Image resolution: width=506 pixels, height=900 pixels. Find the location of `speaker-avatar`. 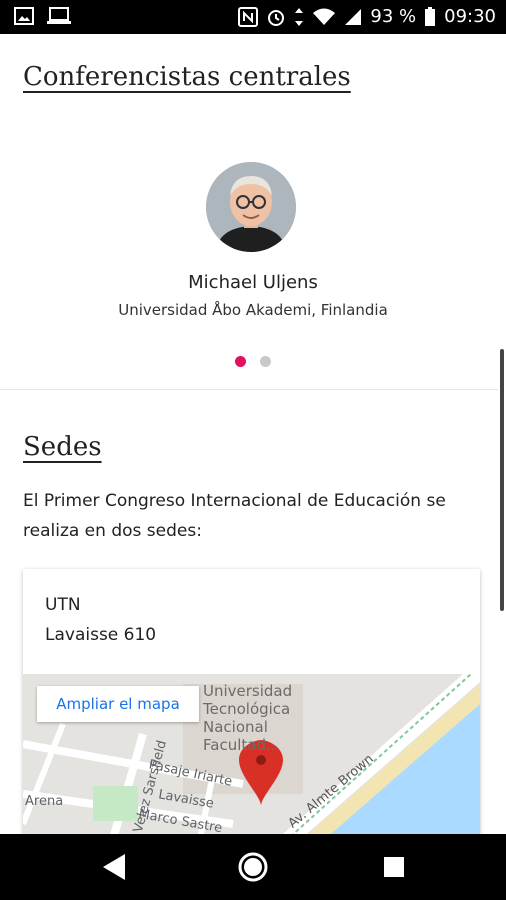

speaker-avatar is located at coordinates (251, 207).